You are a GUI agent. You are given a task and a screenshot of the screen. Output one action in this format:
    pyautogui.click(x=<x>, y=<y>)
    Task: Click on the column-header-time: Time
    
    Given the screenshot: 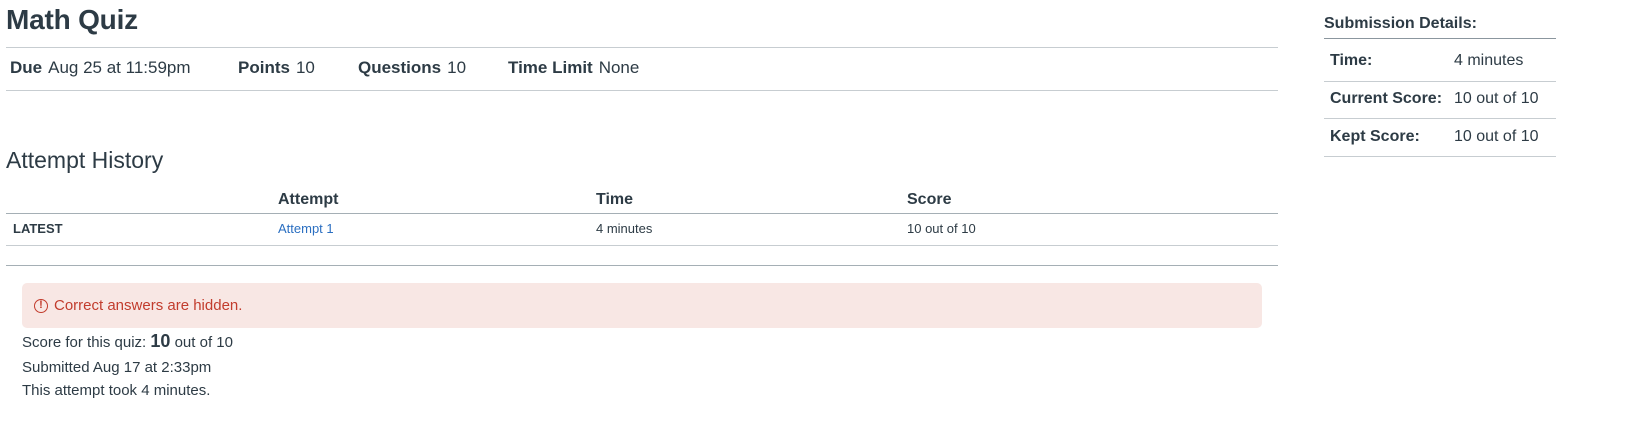 What is the action you would take?
    pyautogui.click(x=615, y=199)
    